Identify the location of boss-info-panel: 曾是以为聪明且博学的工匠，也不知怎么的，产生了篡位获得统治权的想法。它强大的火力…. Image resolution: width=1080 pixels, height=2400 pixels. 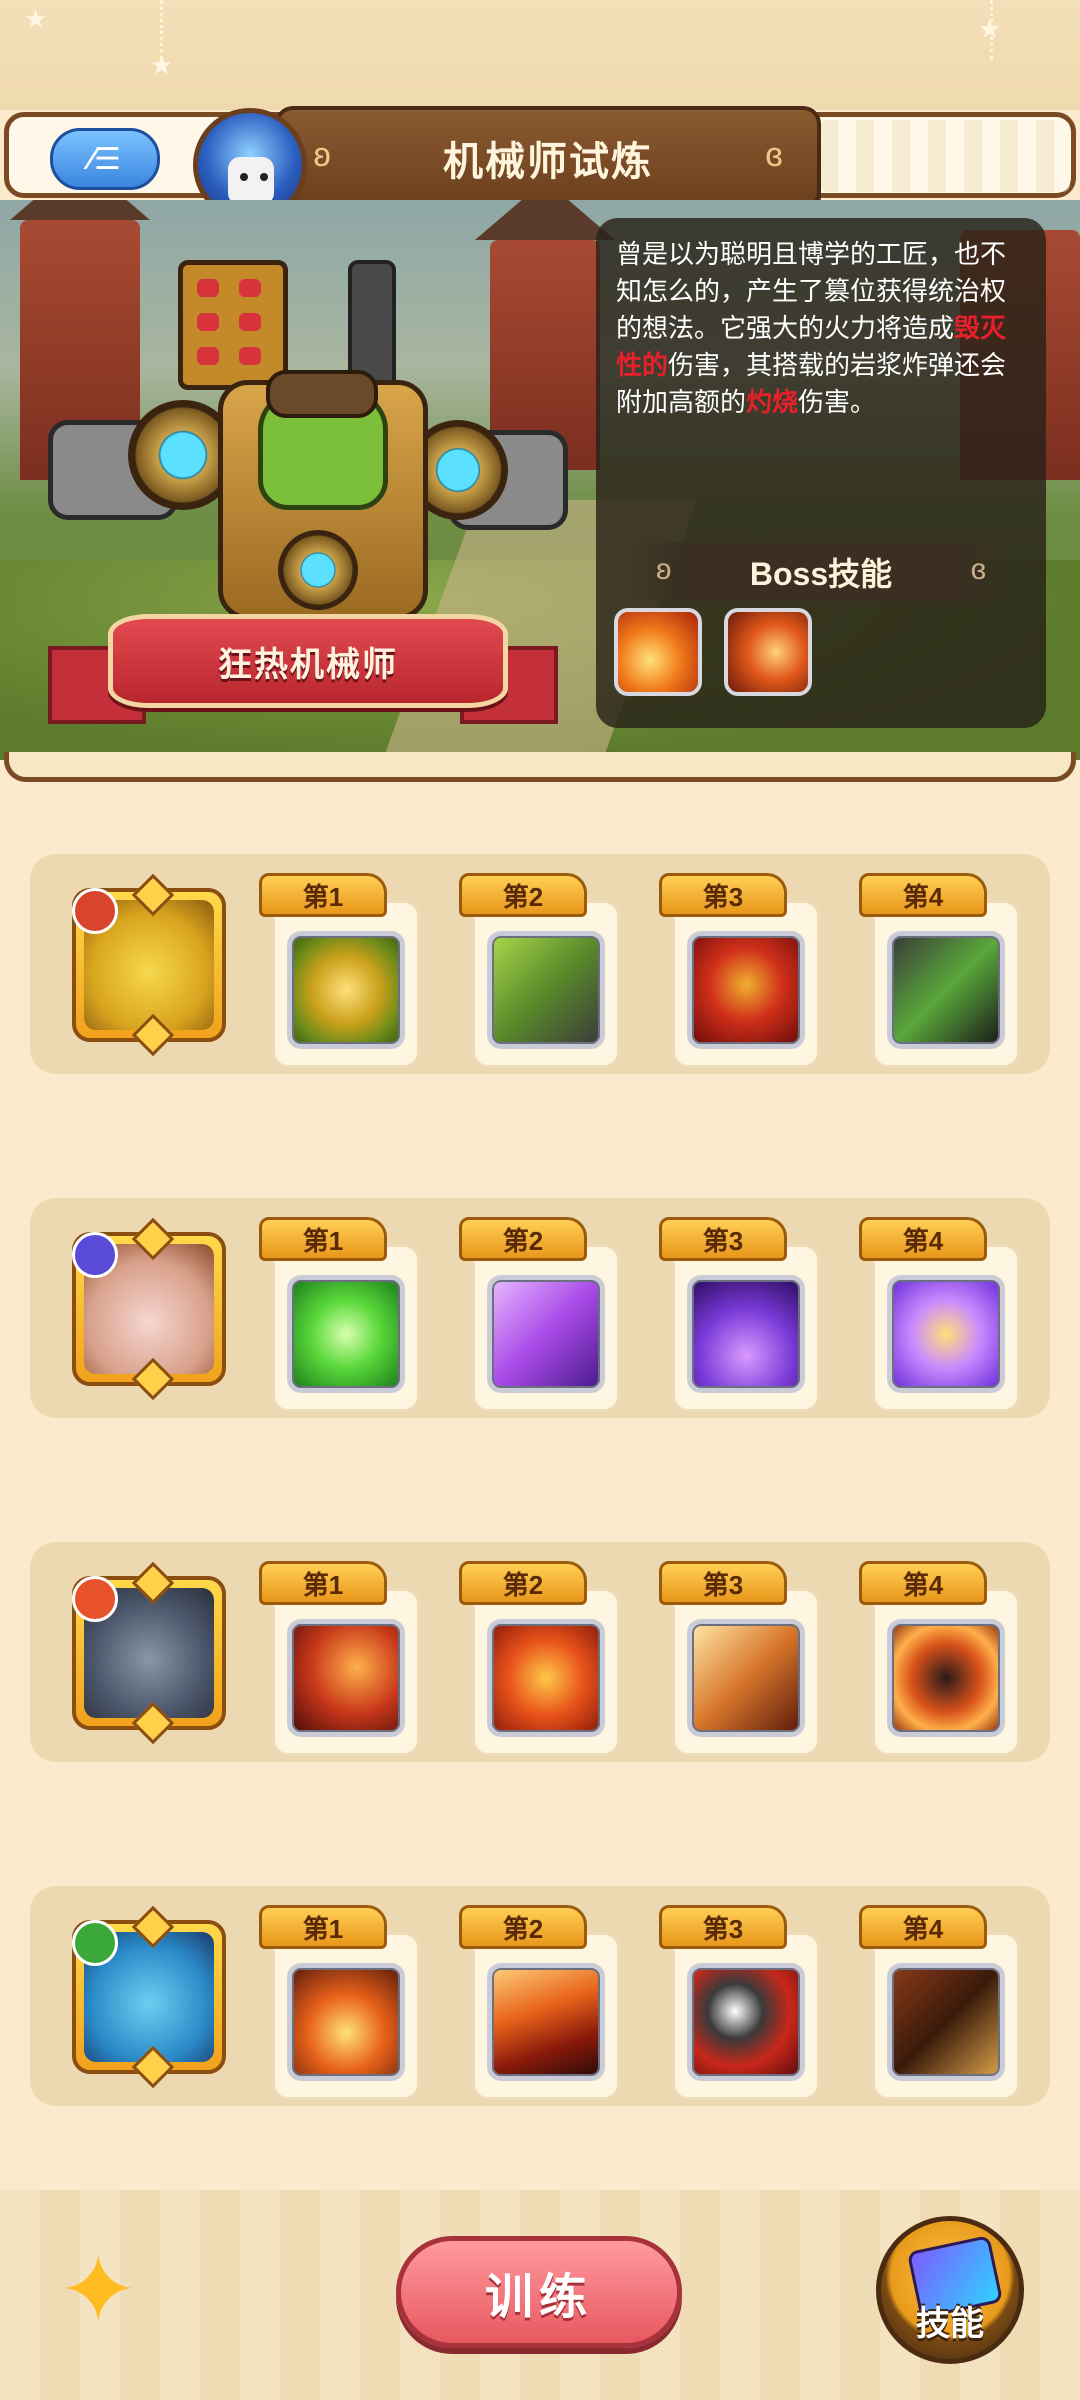
(821, 473).